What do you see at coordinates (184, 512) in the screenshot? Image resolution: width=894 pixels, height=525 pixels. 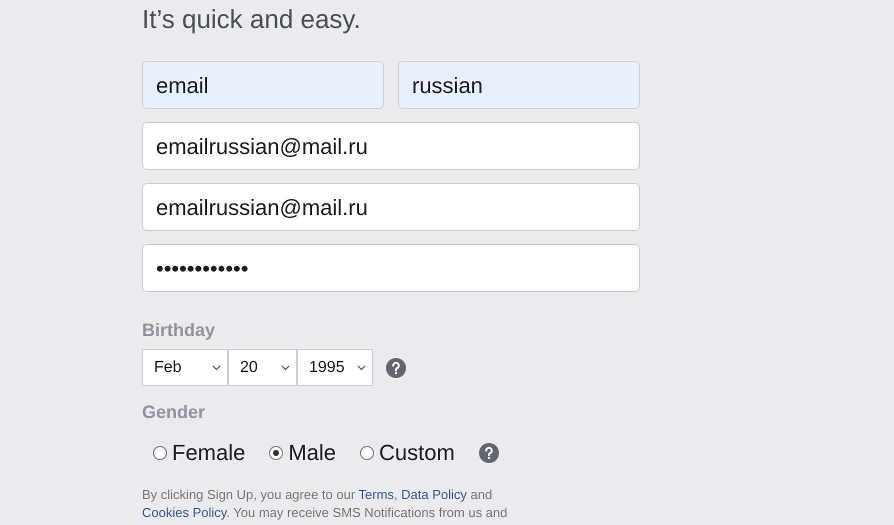 I see `policy-link: Cookies Policy` at bounding box center [184, 512].